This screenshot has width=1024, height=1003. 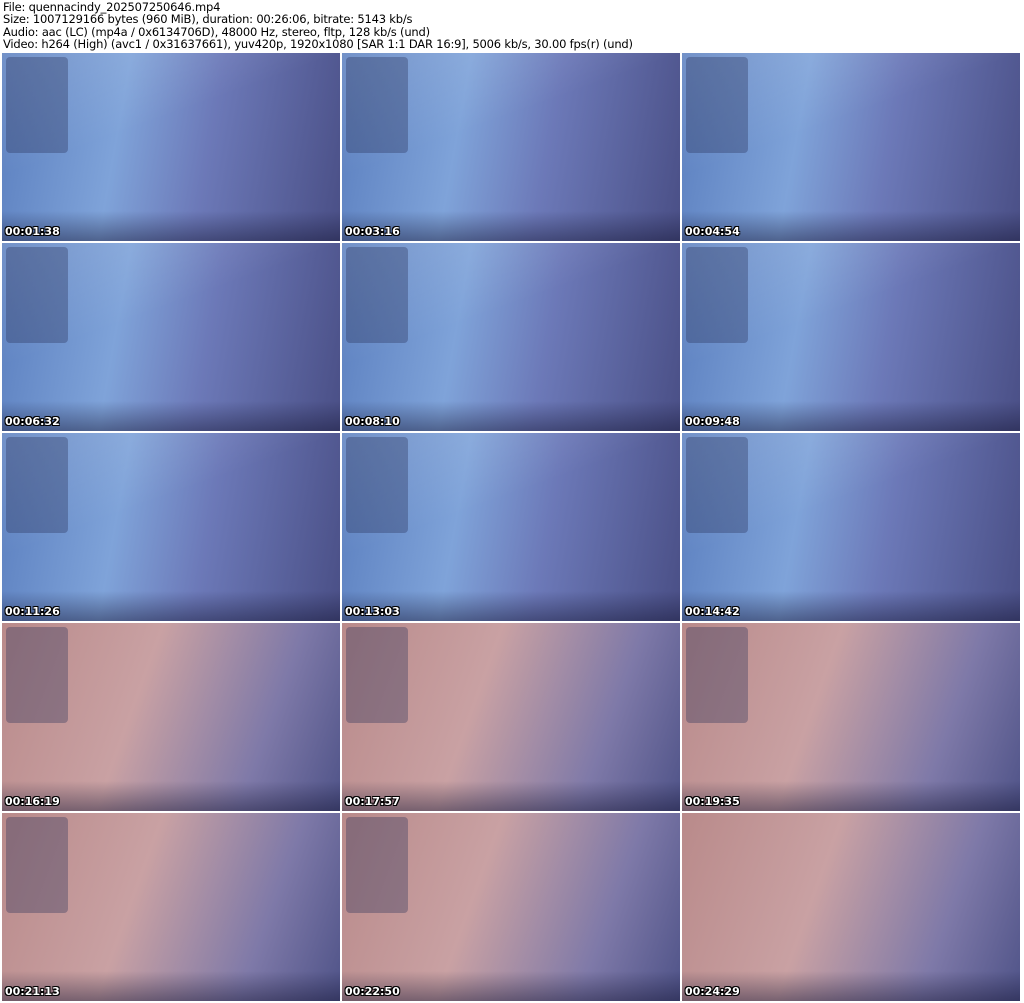 I want to click on thumbnail: 00:14:42, so click(x=851, y=527).